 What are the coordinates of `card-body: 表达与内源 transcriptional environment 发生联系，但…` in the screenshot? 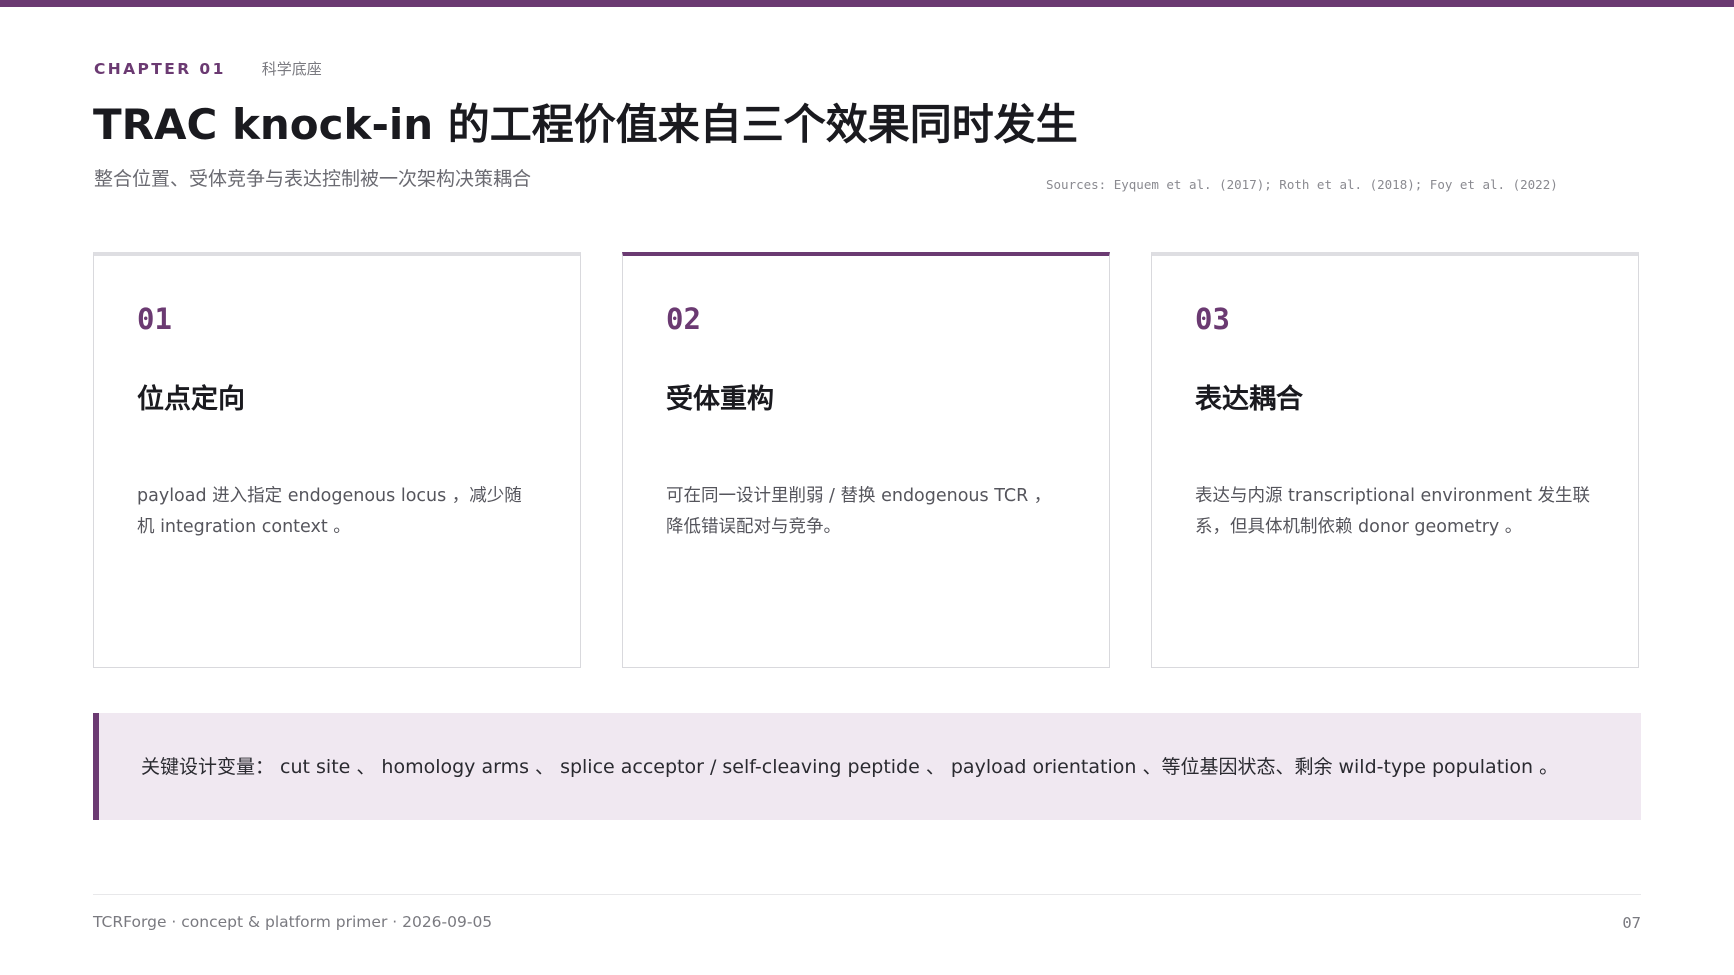 It's located at (1393, 511).